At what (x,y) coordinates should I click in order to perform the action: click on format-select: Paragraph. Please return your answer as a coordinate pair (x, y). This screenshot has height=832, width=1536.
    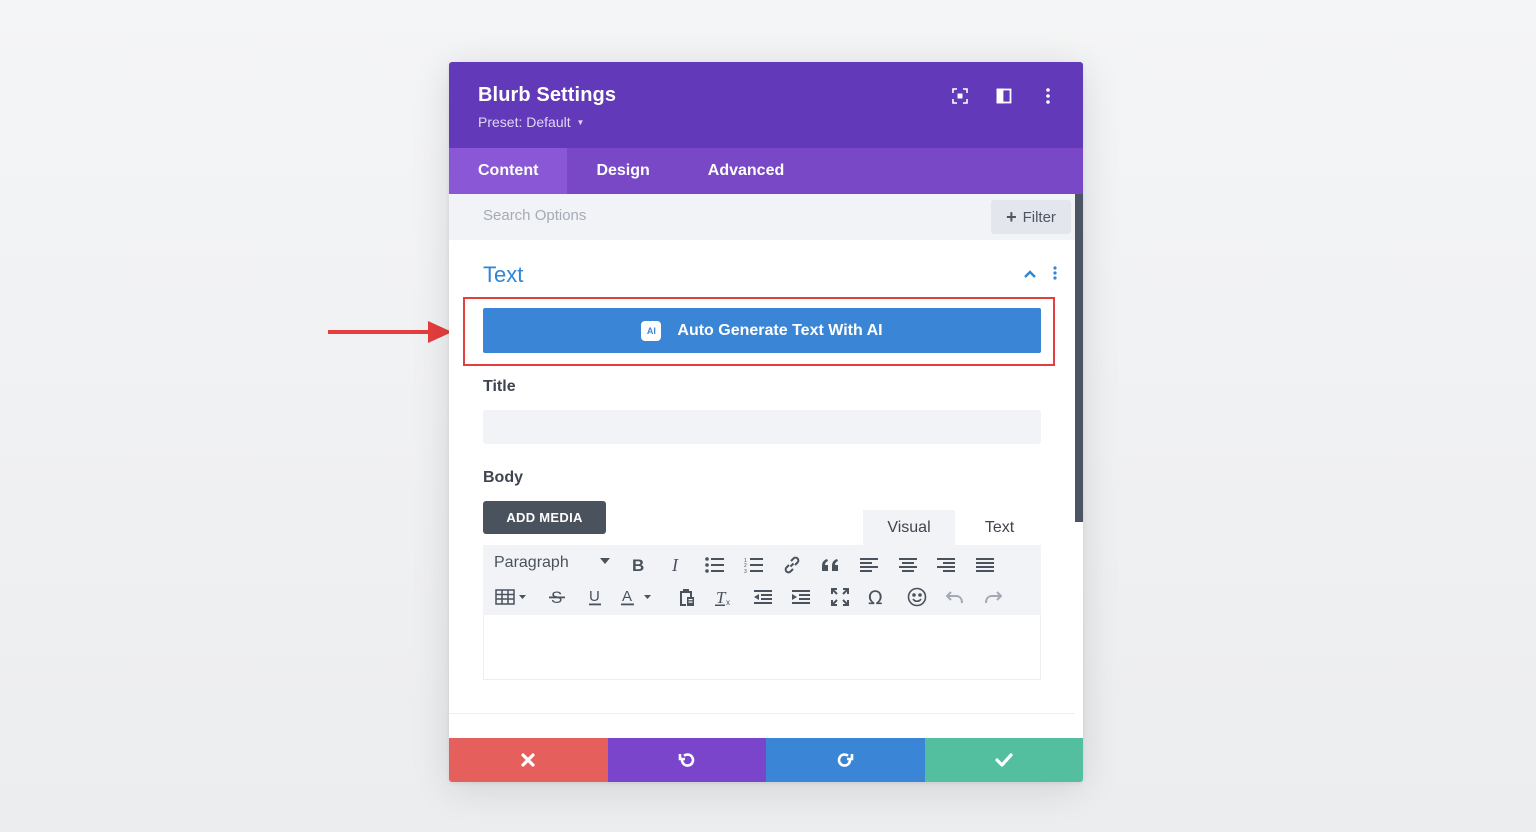
    Looking at the image, I should click on (531, 563).